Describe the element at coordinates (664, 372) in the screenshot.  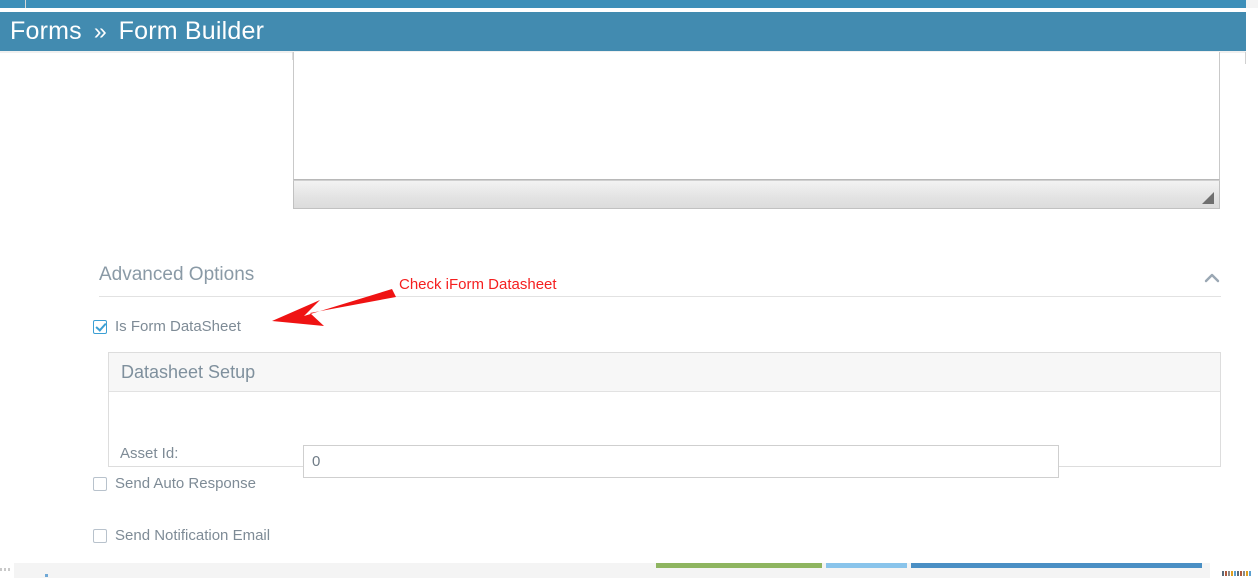
I see `datasheet-setup-panel-header: Datasheet Setup` at that location.